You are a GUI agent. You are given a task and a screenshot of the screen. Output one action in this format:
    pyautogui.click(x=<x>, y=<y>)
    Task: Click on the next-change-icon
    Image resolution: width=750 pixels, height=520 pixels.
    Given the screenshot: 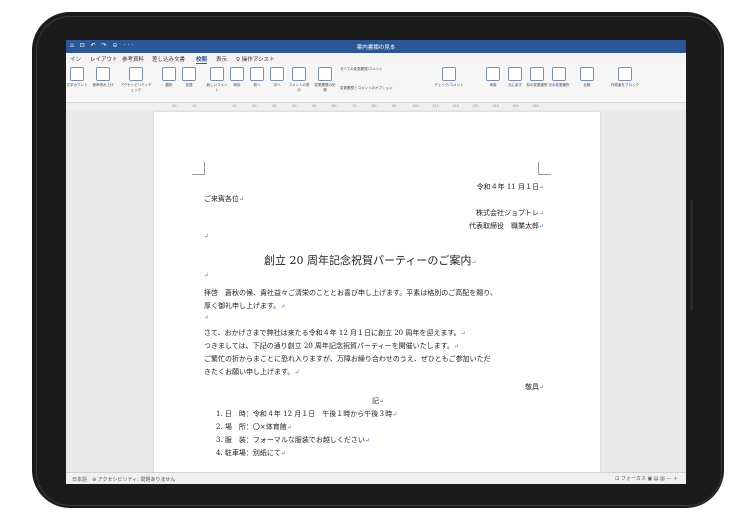 What is the action you would take?
    pyautogui.click(x=559, y=74)
    